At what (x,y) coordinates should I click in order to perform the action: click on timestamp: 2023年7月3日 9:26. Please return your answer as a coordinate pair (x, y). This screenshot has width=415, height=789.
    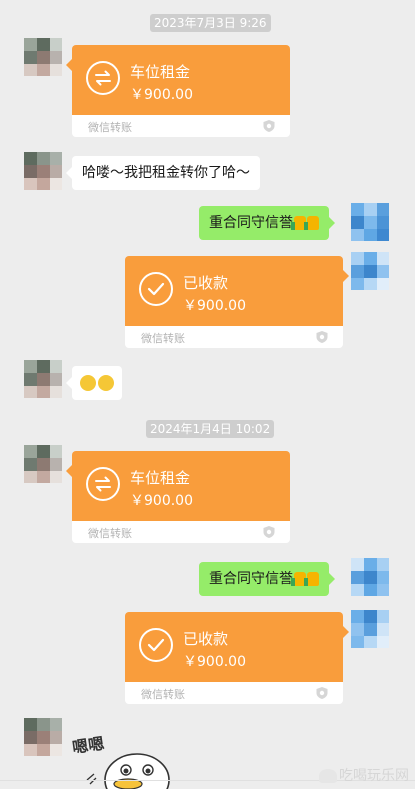
    Looking at the image, I should click on (210, 23).